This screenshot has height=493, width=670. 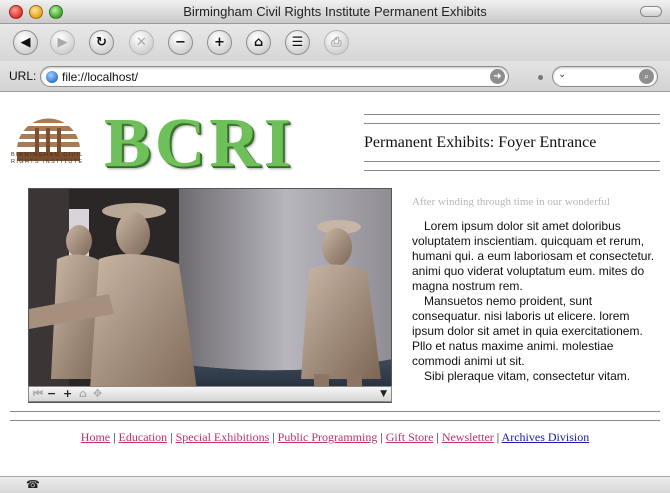 What do you see at coordinates (651, 11) in the screenshot?
I see `toolbar-toggle-button` at bounding box center [651, 11].